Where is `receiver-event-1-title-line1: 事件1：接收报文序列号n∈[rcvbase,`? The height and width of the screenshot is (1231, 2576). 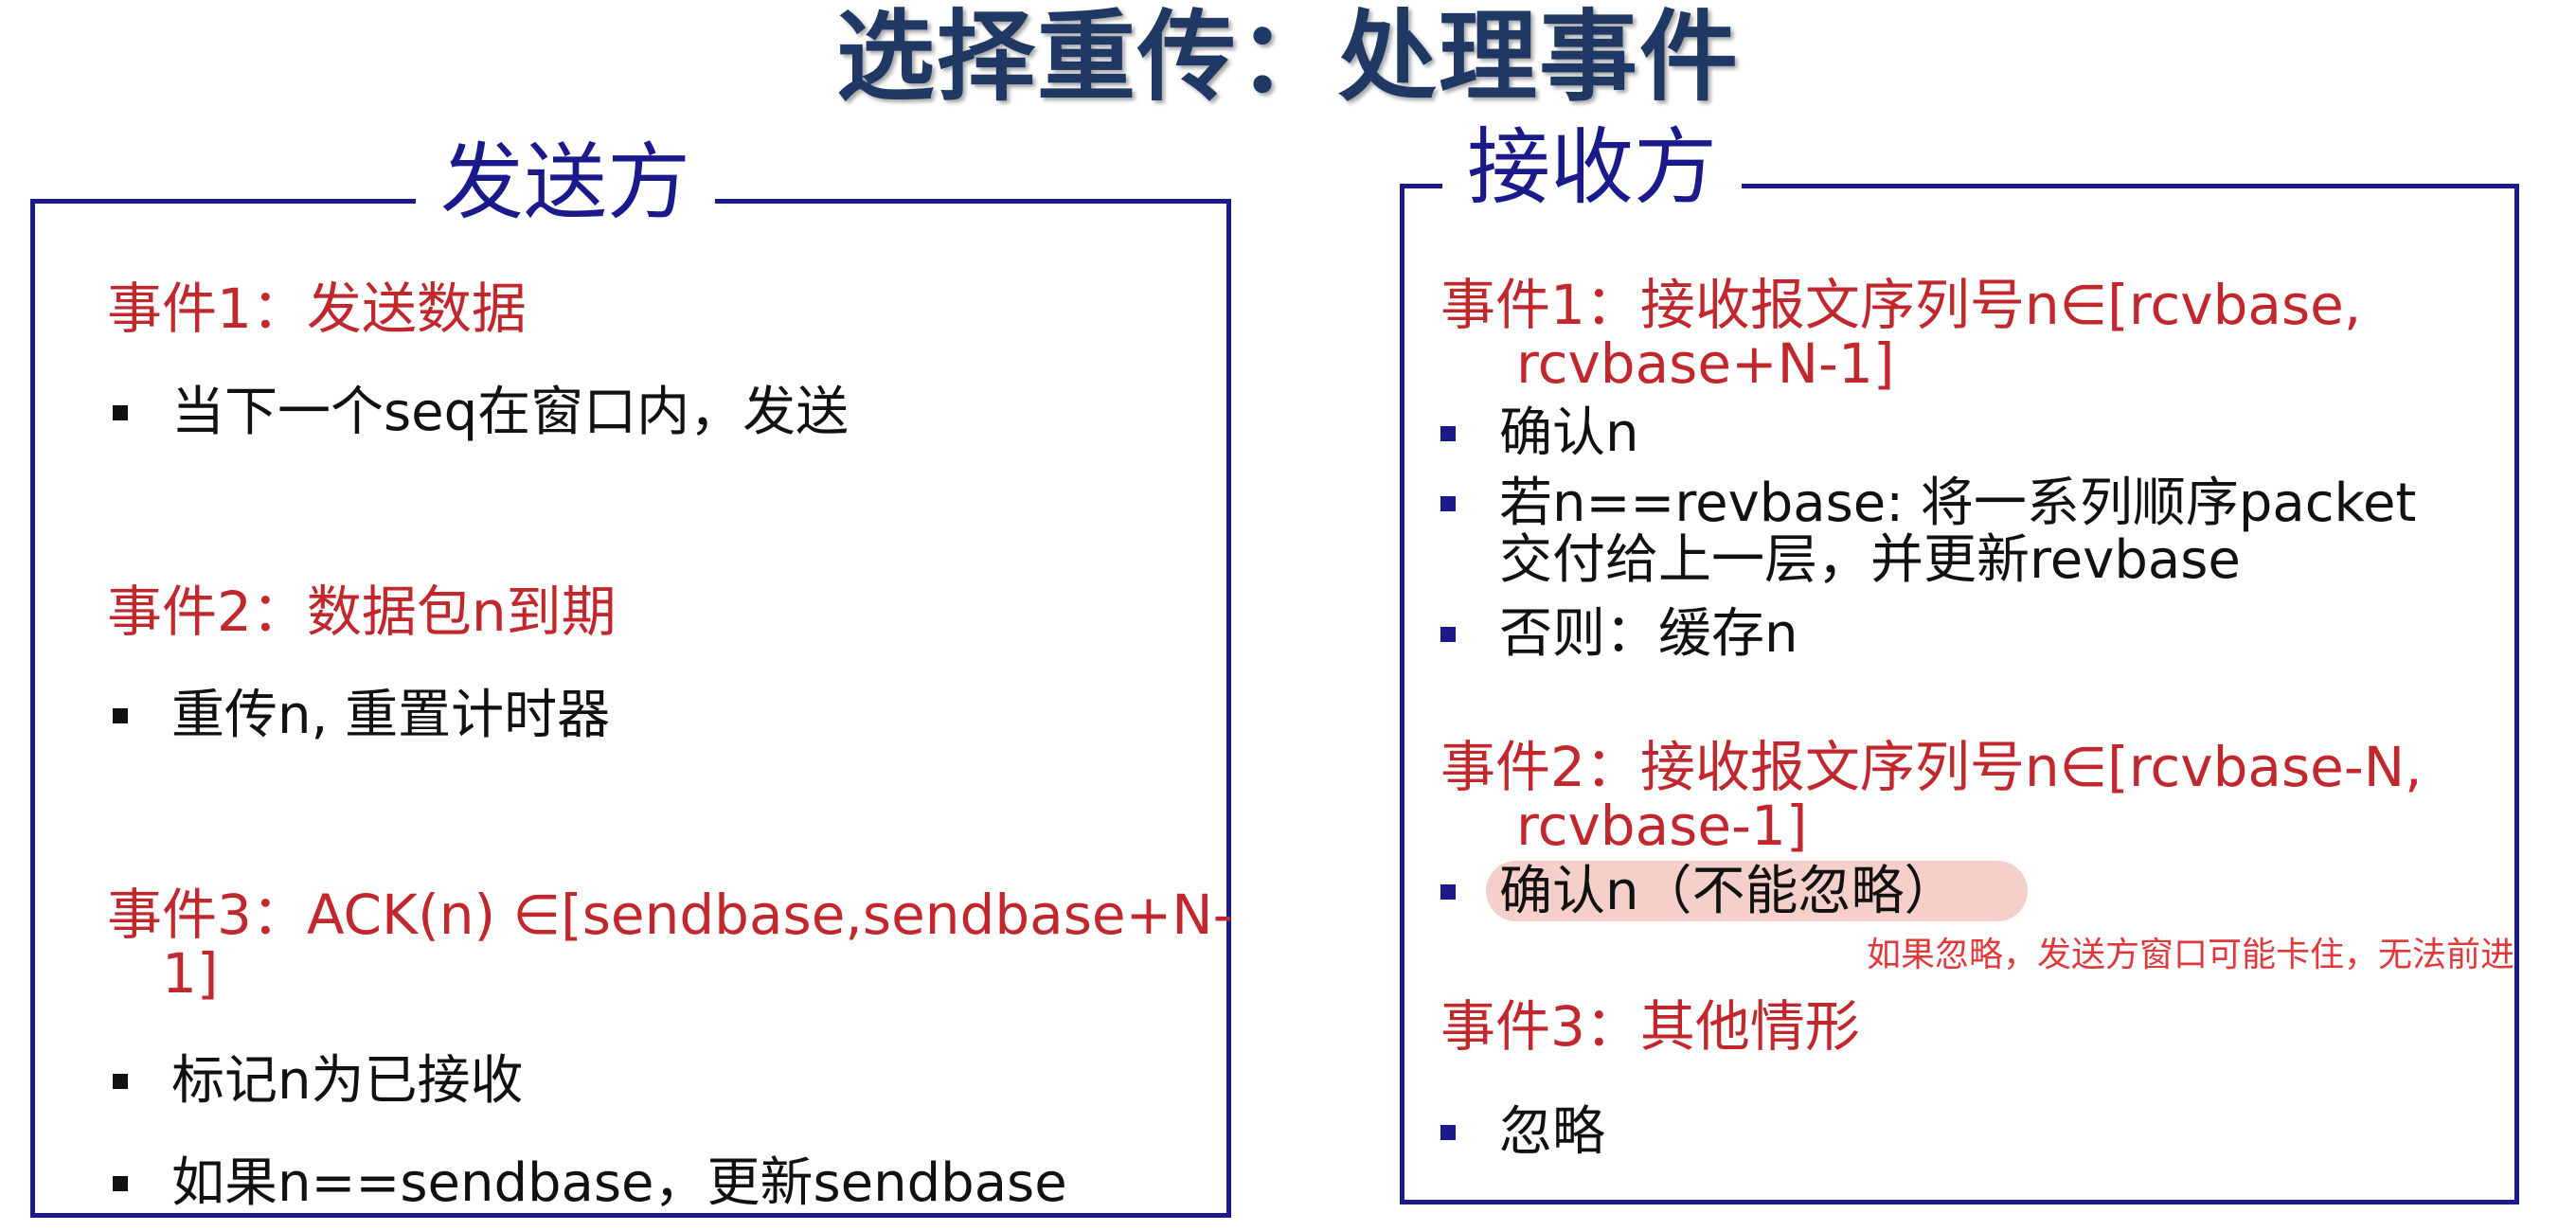 receiver-event-1-title-line1: 事件1：接收报文序列号n∈[rcvbase, is located at coordinates (1901, 305).